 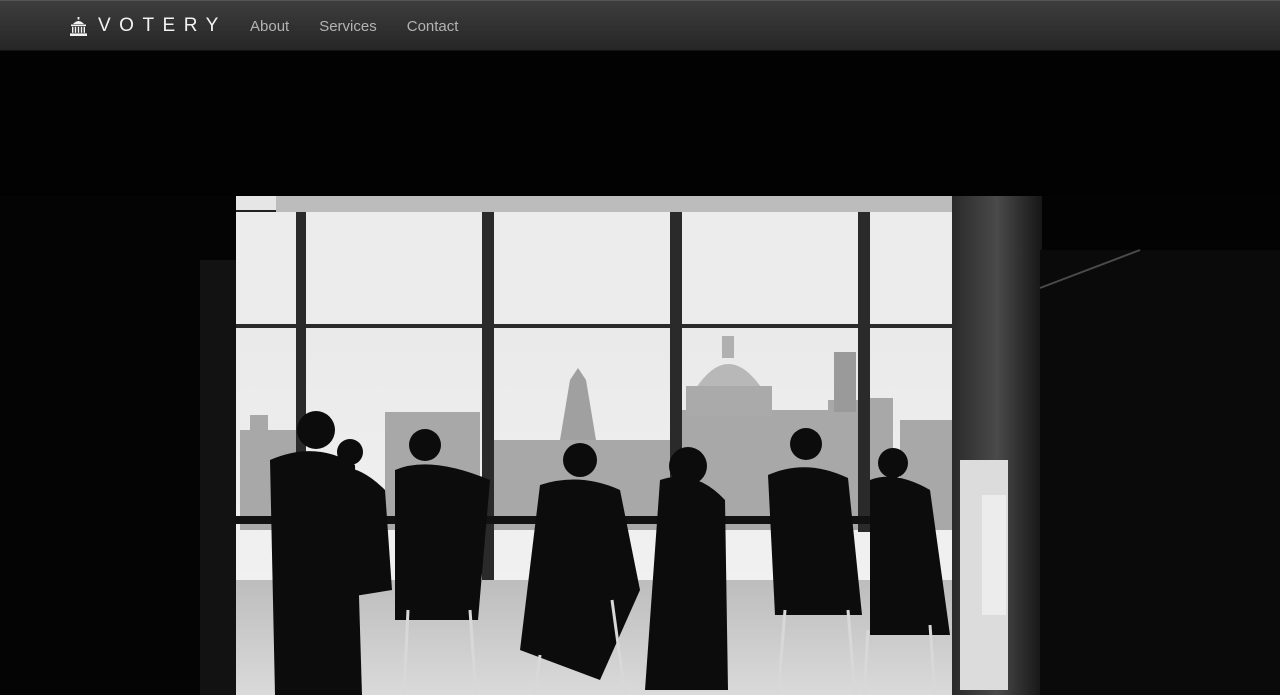 I want to click on nav-link-contact: Contact, so click(x=433, y=27).